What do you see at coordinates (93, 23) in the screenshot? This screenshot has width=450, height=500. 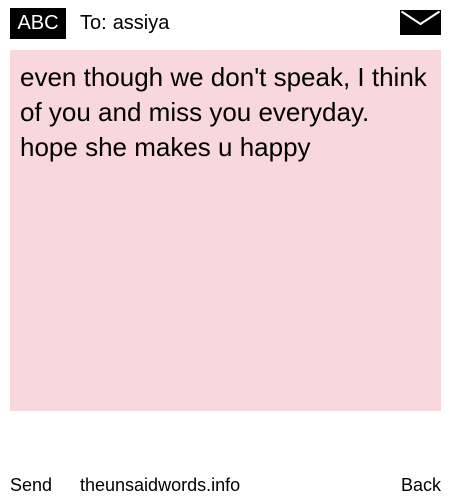 I see `to-label: To:` at bounding box center [93, 23].